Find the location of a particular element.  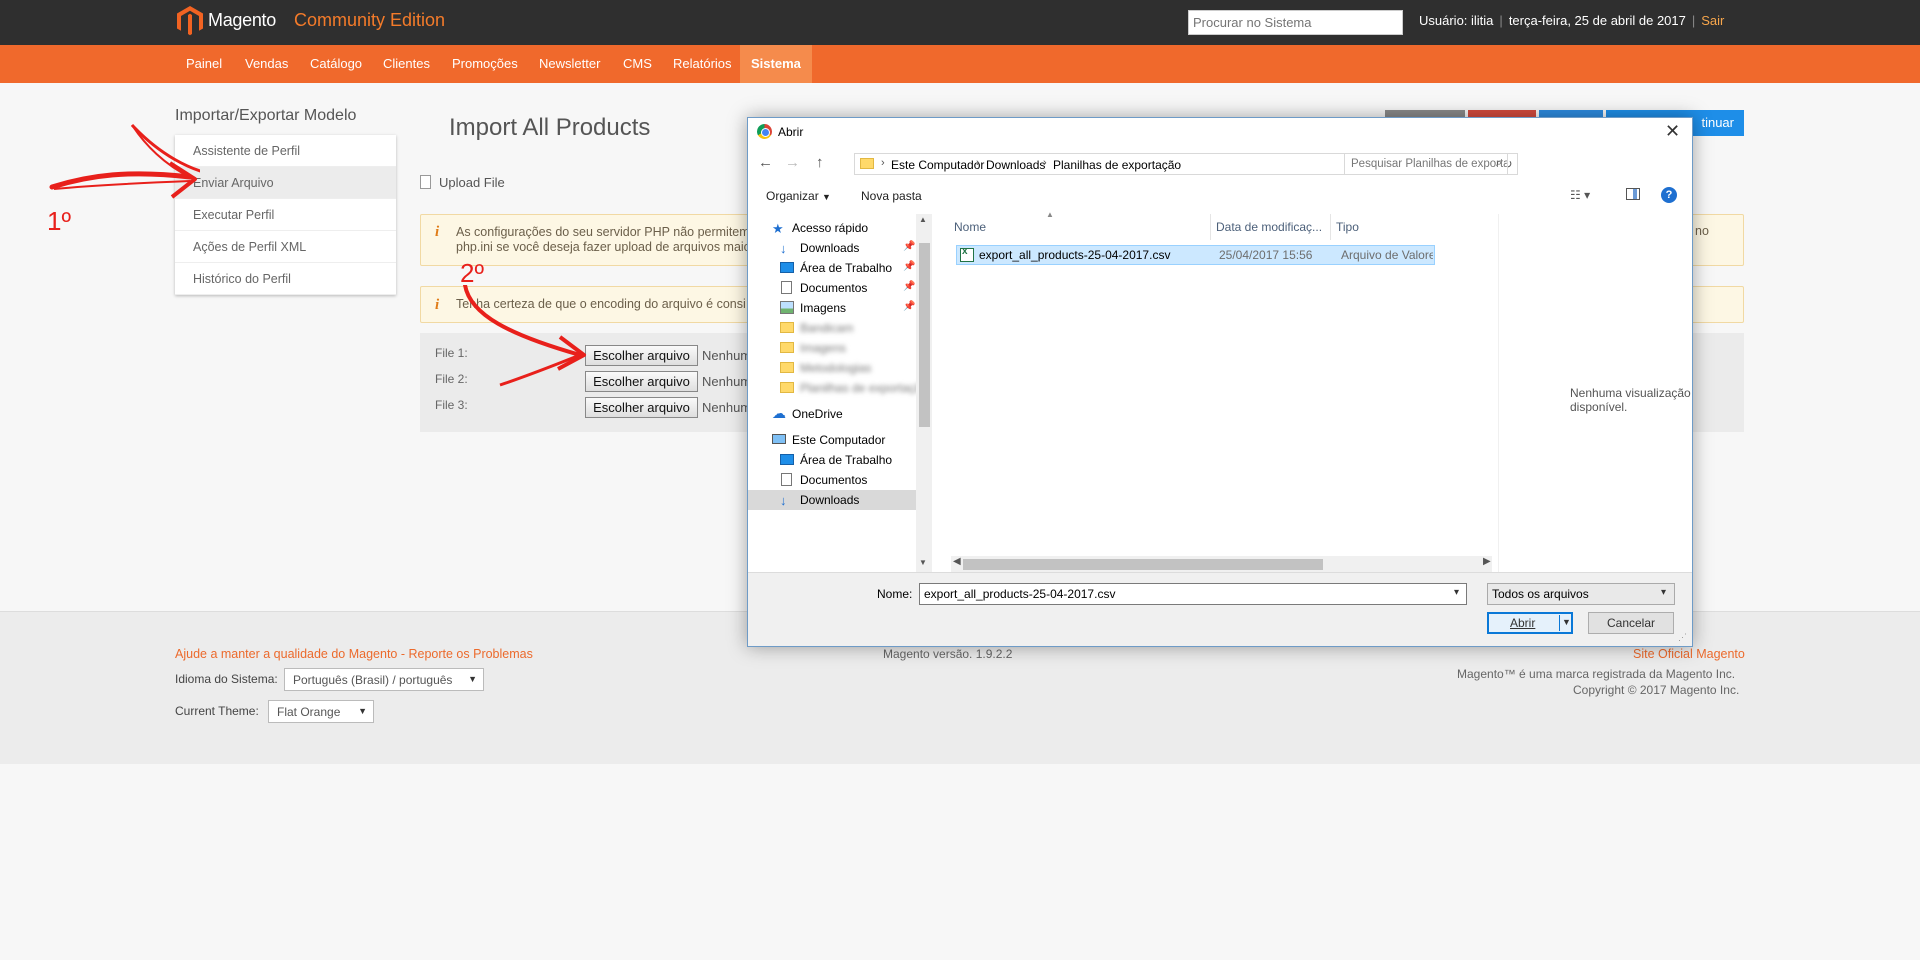

nav-vendas: Vendas is located at coordinates (266, 64).